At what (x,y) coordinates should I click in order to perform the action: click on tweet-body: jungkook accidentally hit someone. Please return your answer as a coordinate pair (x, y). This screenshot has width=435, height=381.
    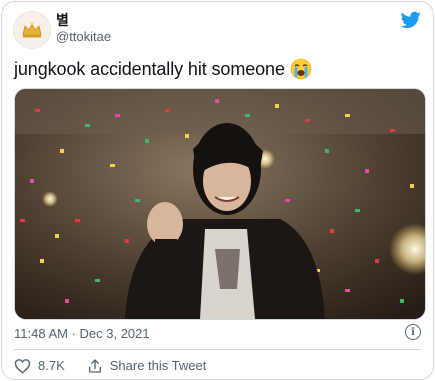
    Looking at the image, I should click on (163, 69).